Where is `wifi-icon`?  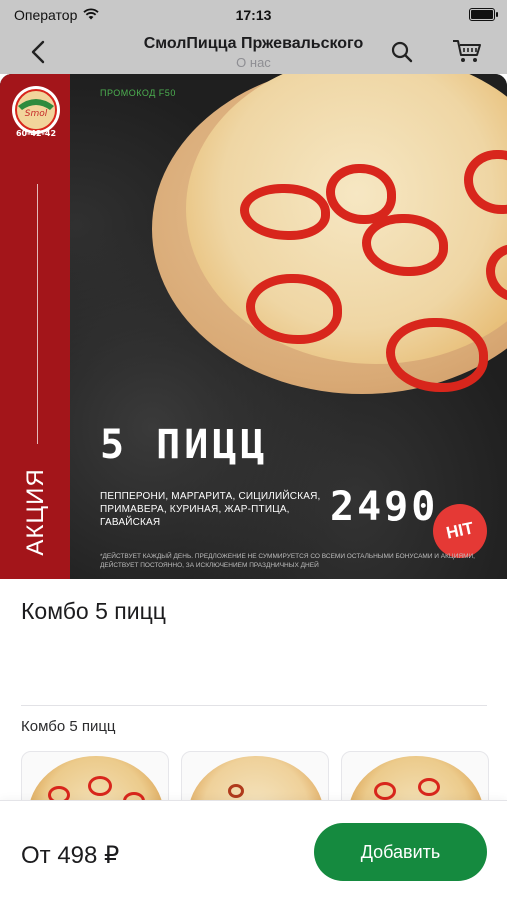
wifi-icon is located at coordinates (91, 15).